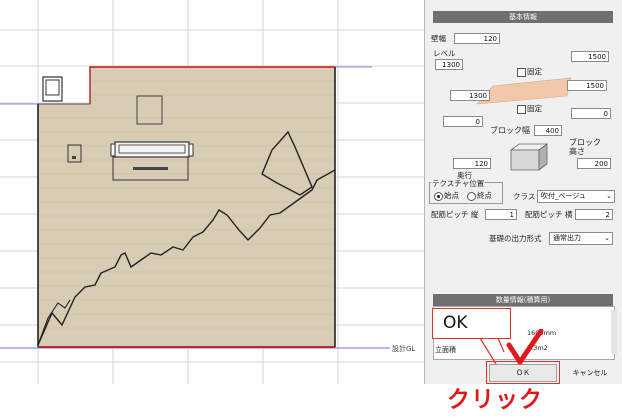  I want to click on pitch-vertical-label: 配筋ピッチ 縦, so click(455, 214).